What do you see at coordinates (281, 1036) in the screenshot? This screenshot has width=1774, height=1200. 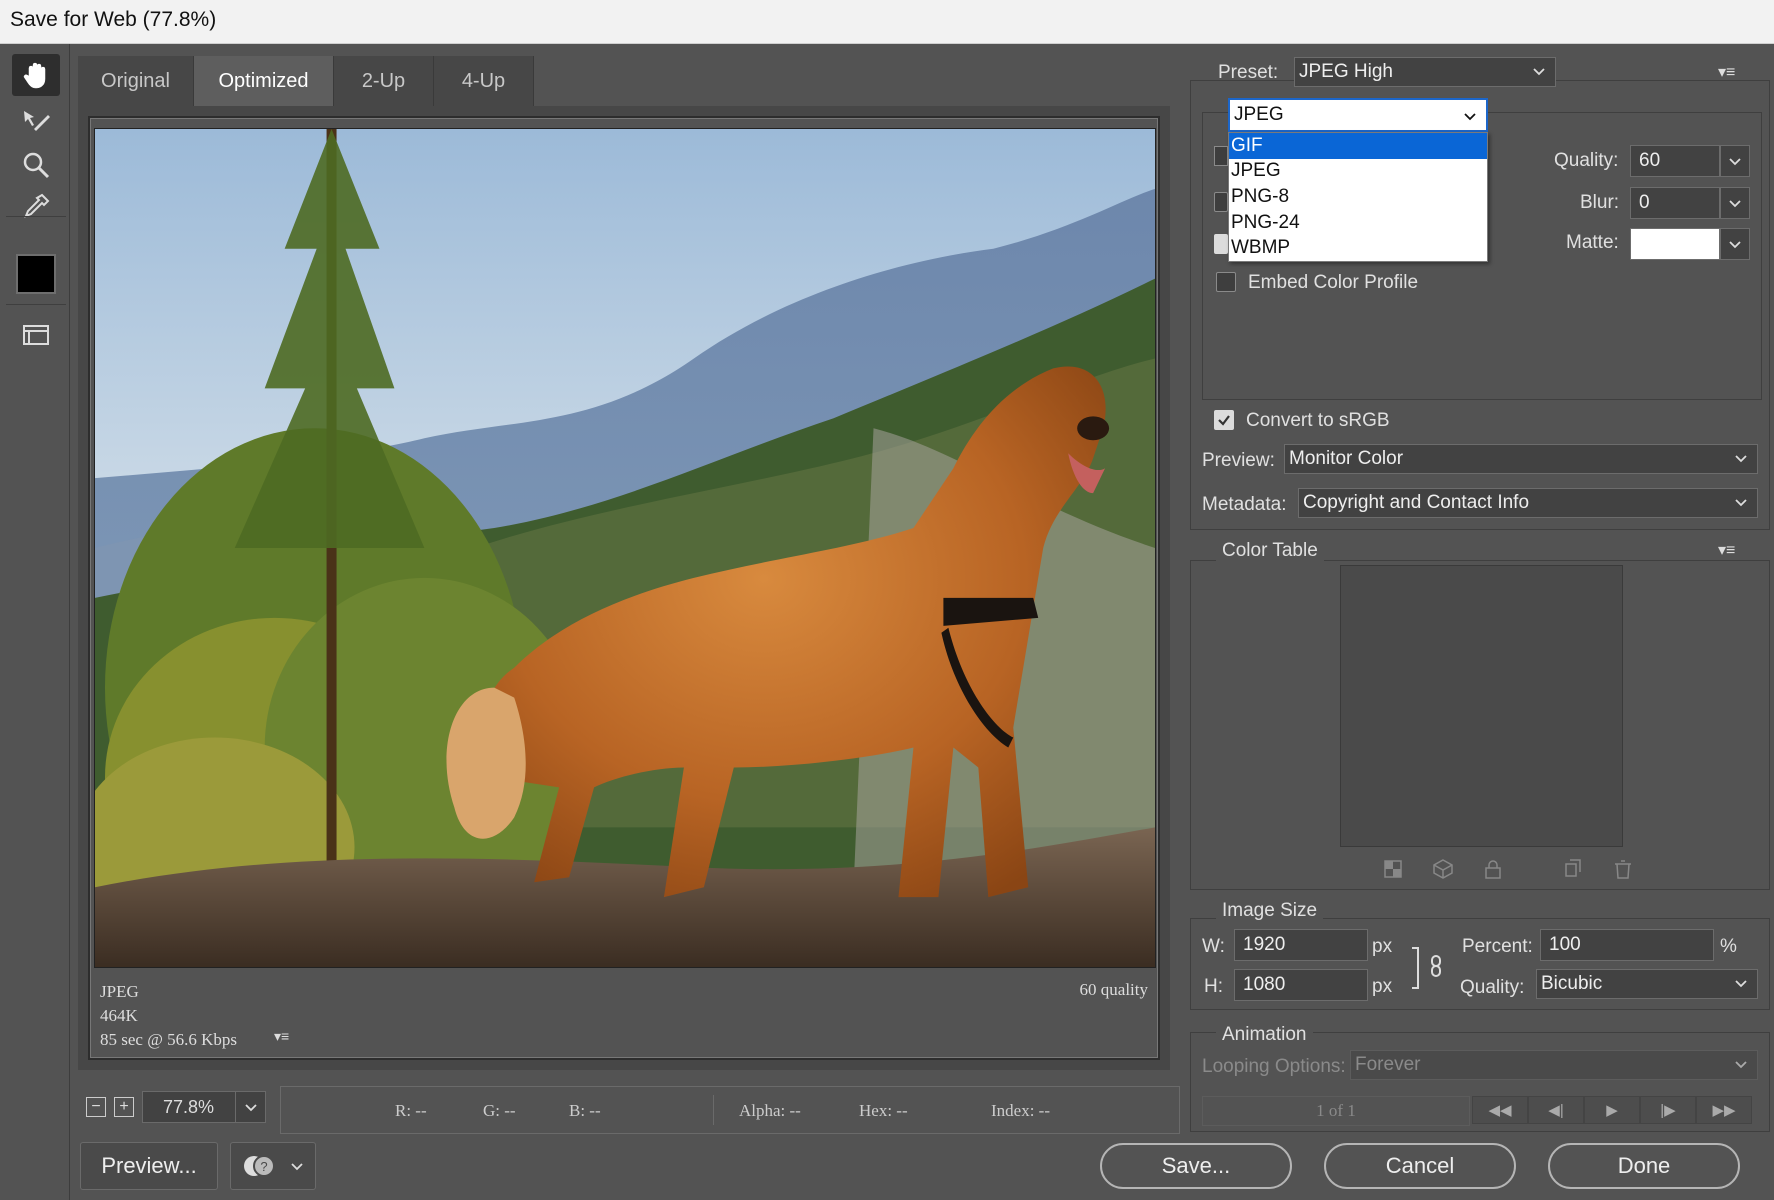 I see `download-rate-menu-icon: ▾≡` at bounding box center [281, 1036].